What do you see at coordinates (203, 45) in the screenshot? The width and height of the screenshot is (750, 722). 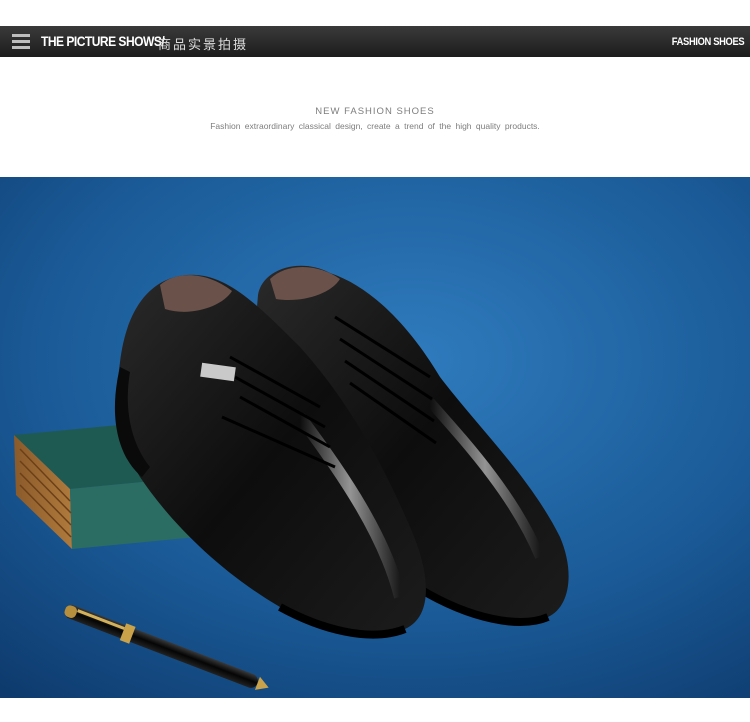 I see `header-subtitle: 商品实景拍摄` at bounding box center [203, 45].